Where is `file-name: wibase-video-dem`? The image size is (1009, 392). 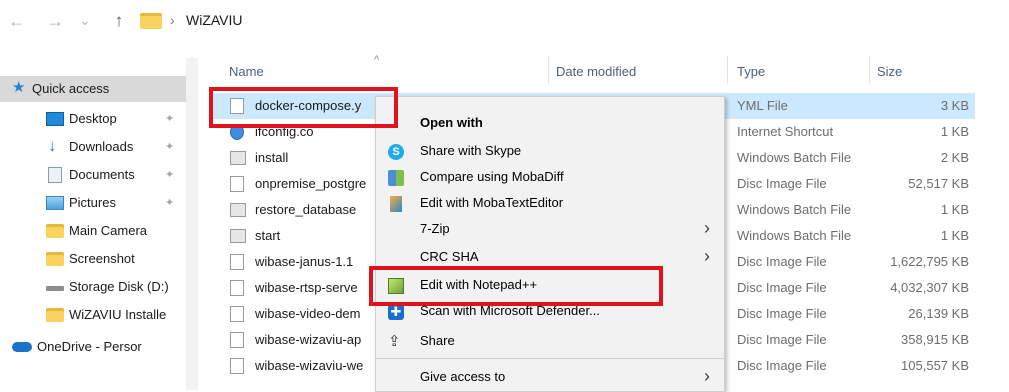 file-name: wibase-video-dem is located at coordinates (308, 313).